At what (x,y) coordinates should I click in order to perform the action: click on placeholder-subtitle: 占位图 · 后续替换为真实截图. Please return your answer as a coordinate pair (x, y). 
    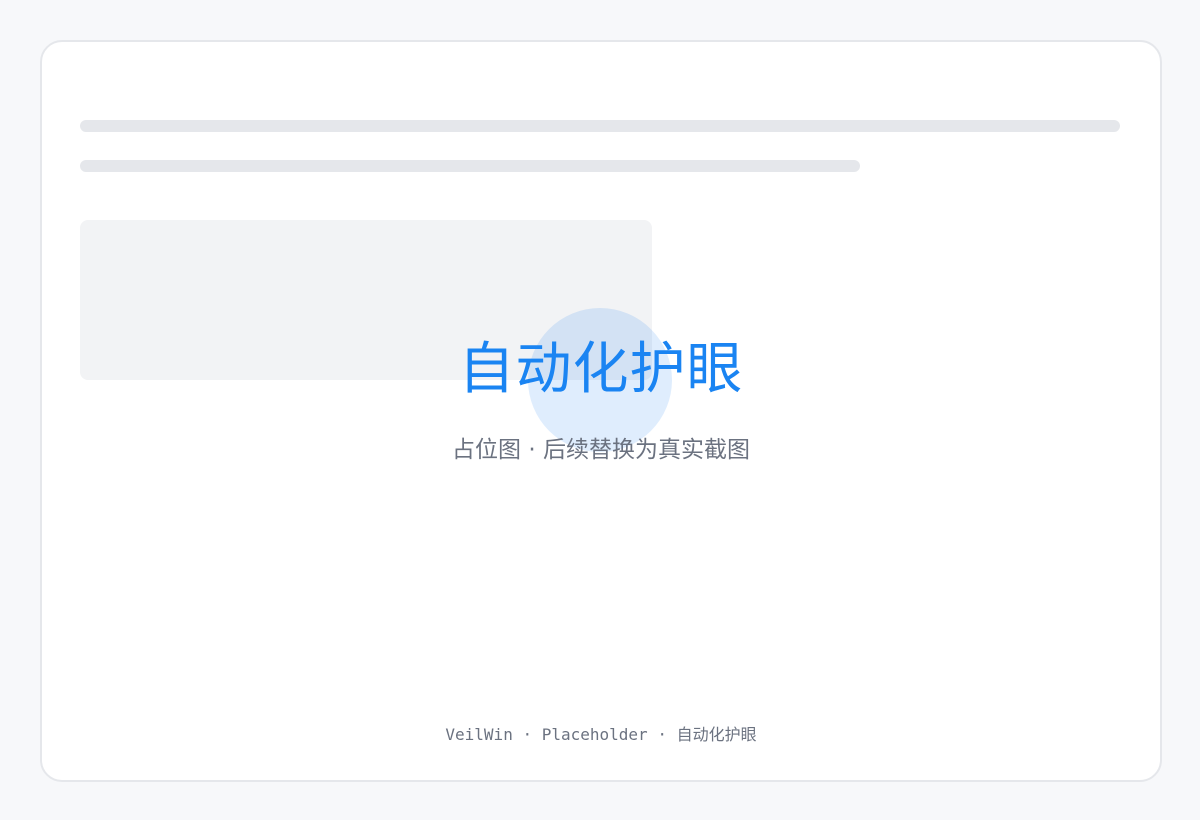
    Looking at the image, I should click on (601, 450).